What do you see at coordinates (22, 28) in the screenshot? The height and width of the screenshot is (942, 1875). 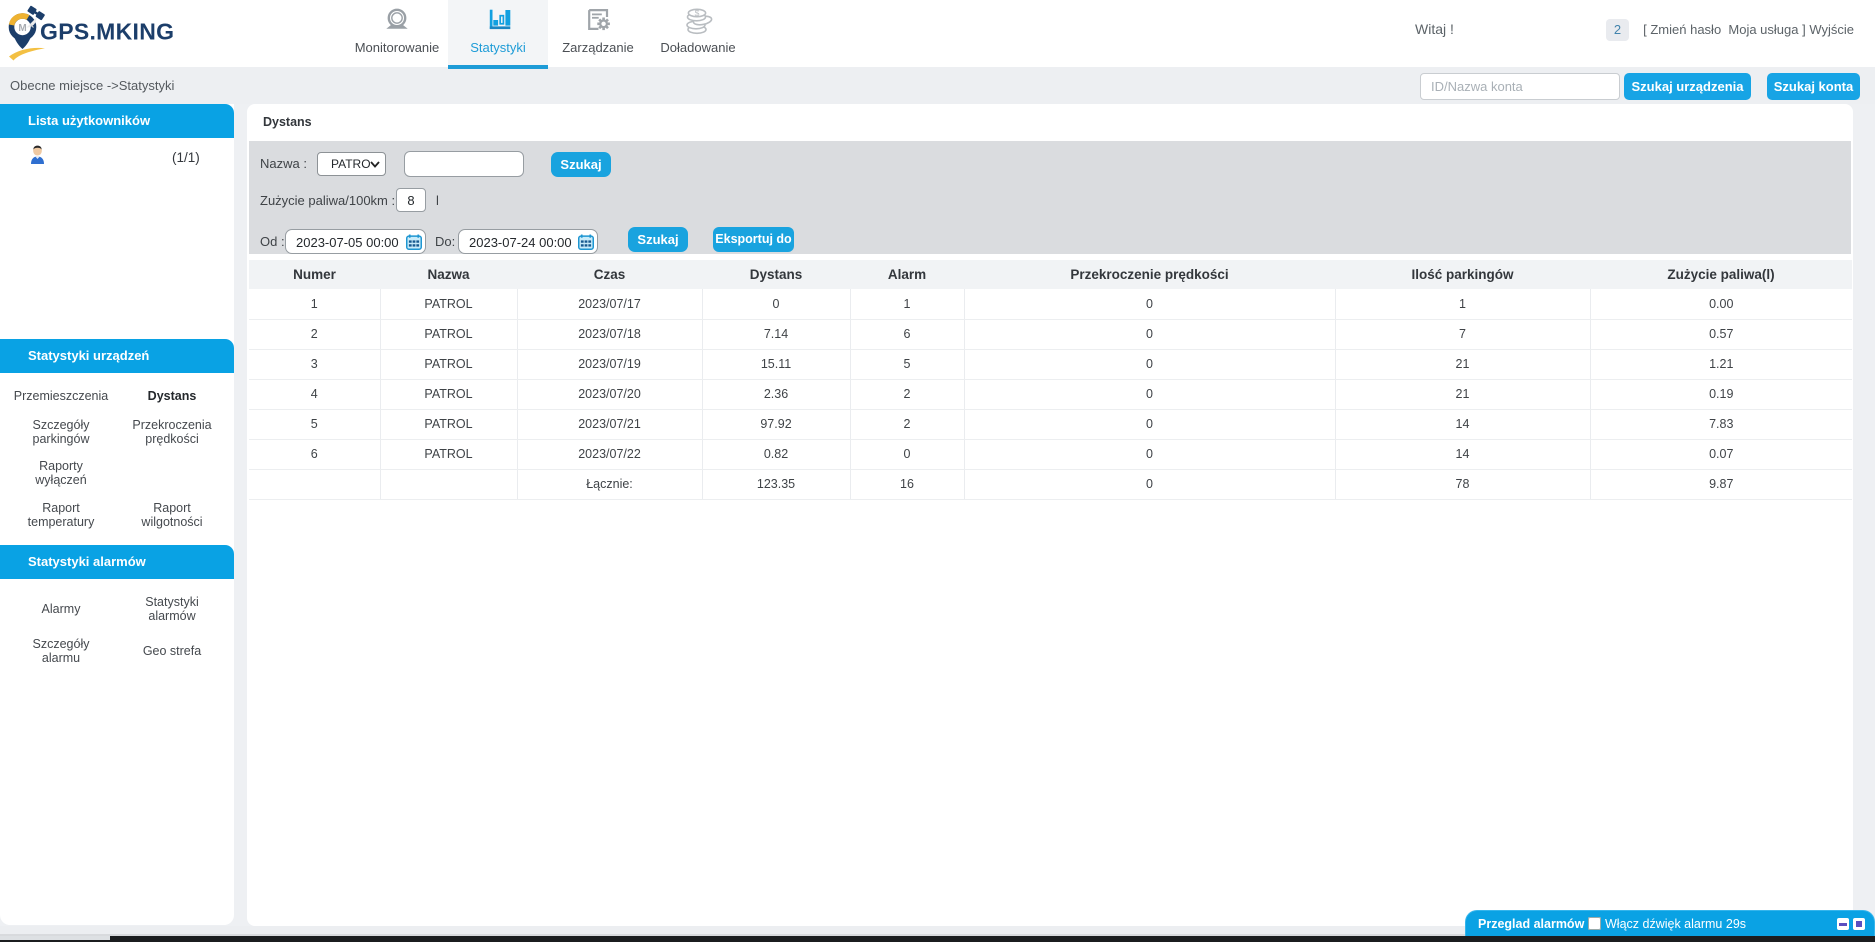 I see `svg-text: M` at bounding box center [22, 28].